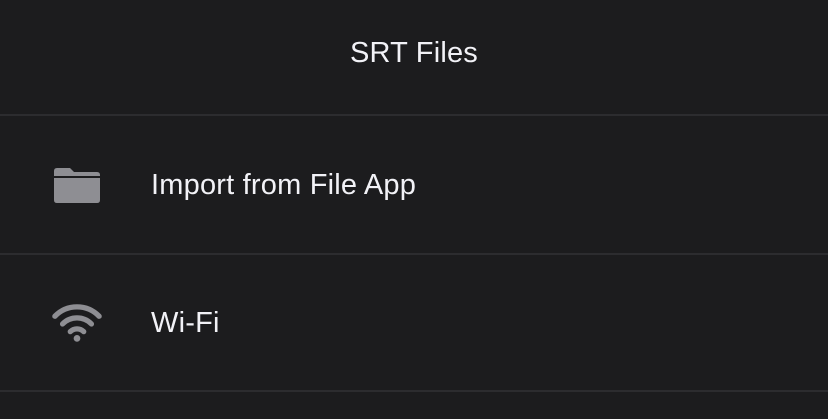 This screenshot has width=828, height=419. I want to click on menu-item-label: Wi-Fi, so click(185, 322).